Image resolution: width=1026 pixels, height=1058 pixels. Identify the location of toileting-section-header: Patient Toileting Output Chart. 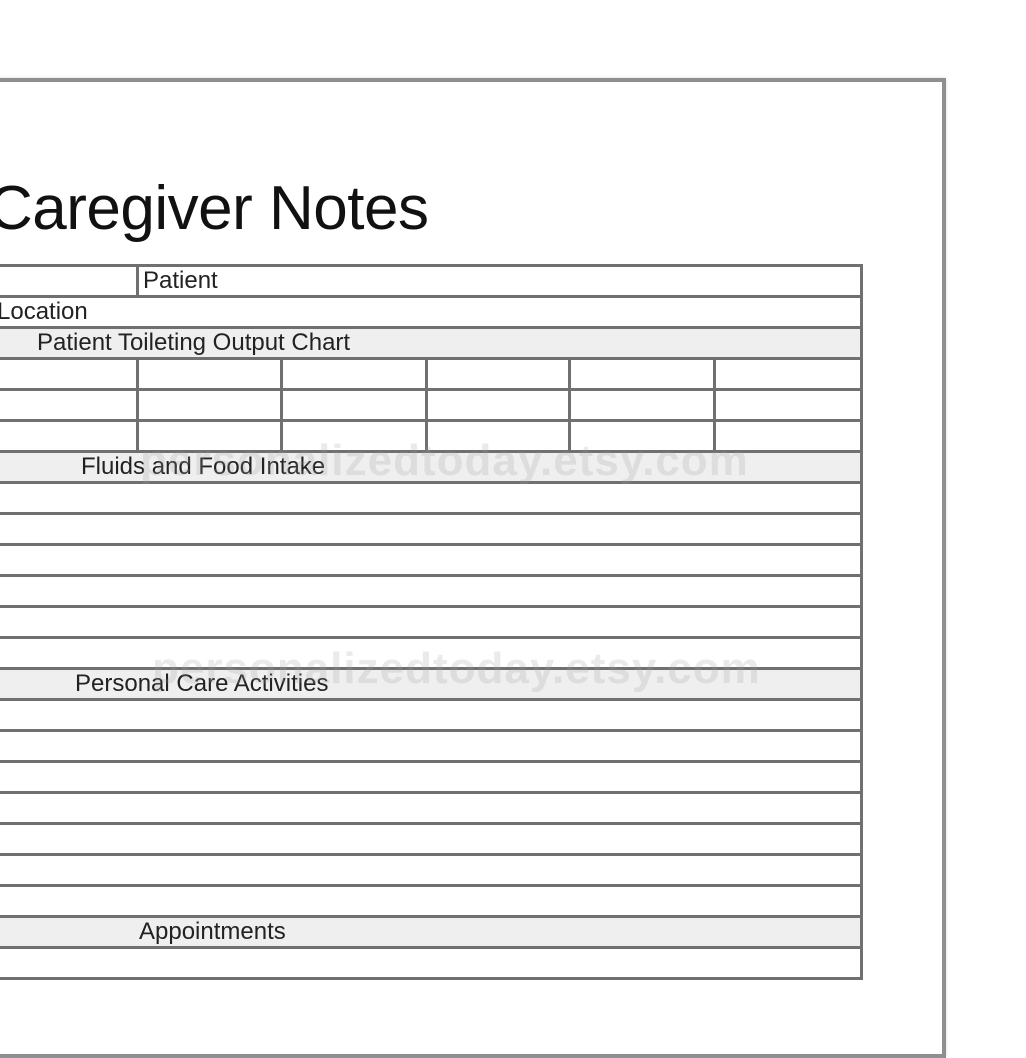
(432, 343).